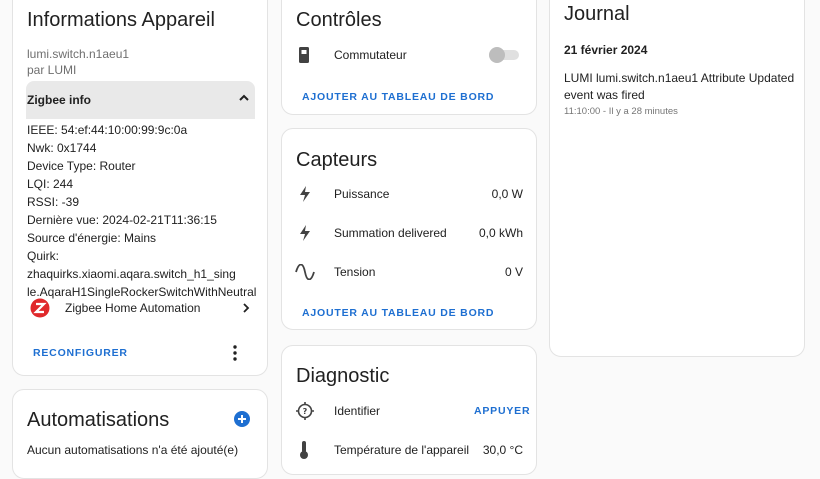  What do you see at coordinates (53, 202) in the screenshot?
I see `info-rssi: RSSI: -39` at bounding box center [53, 202].